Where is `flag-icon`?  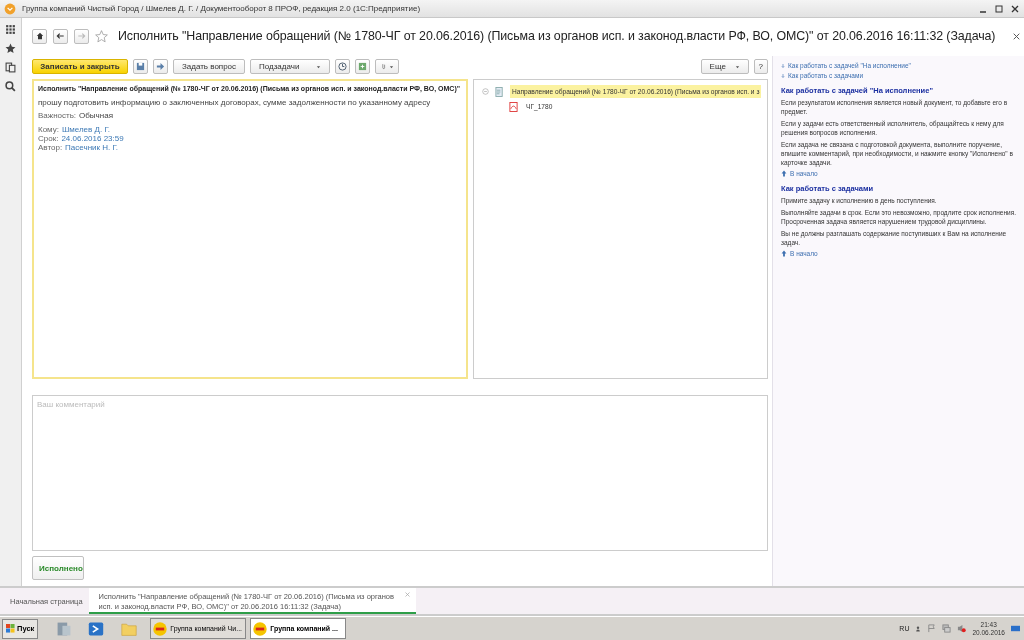
flag-icon is located at coordinates (932, 628).